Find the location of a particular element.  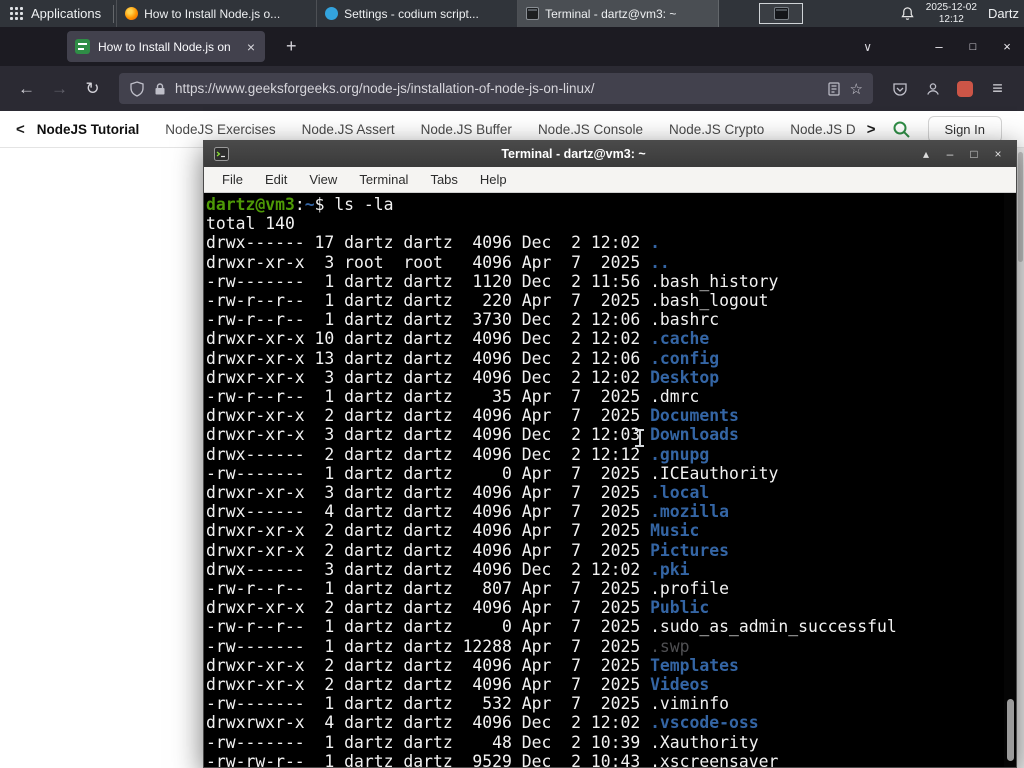

terminal-menu-file: File is located at coordinates (232, 179).